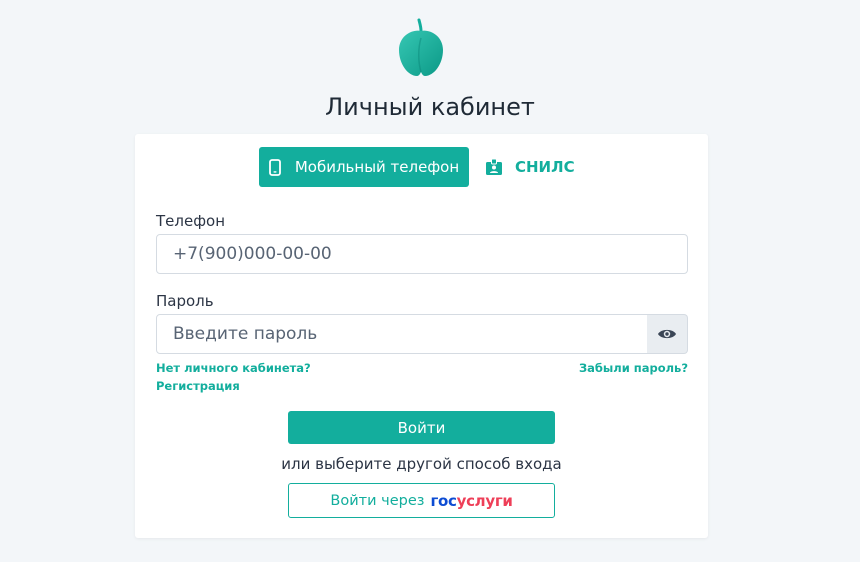 Image resolution: width=860 pixels, height=562 pixels. I want to click on password-input, so click(402, 334).